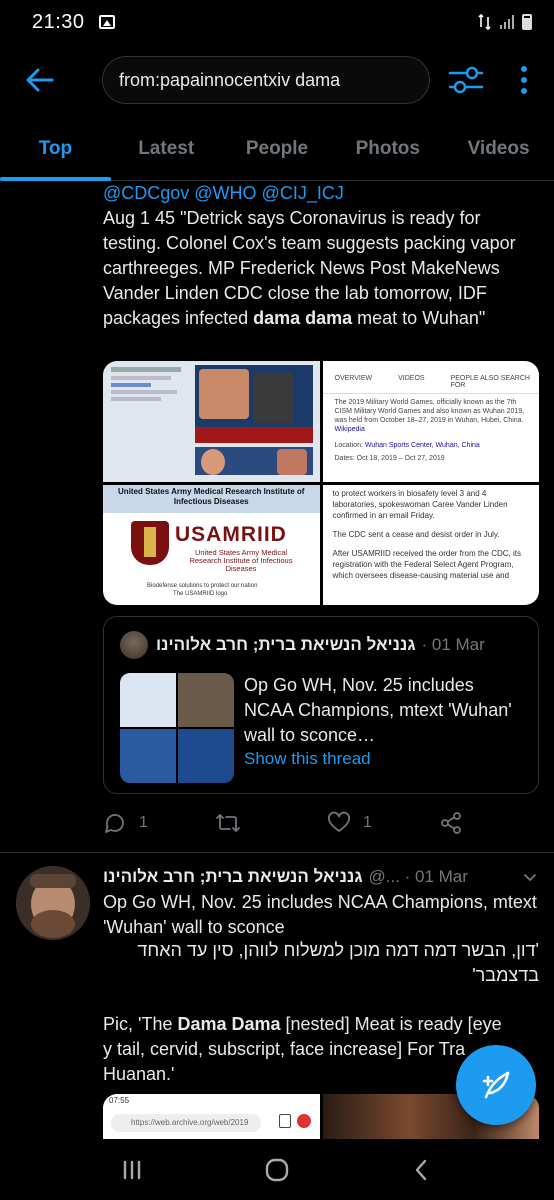 This screenshot has width=554, height=1200. I want to click on reply-button: 1, so click(159, 823).